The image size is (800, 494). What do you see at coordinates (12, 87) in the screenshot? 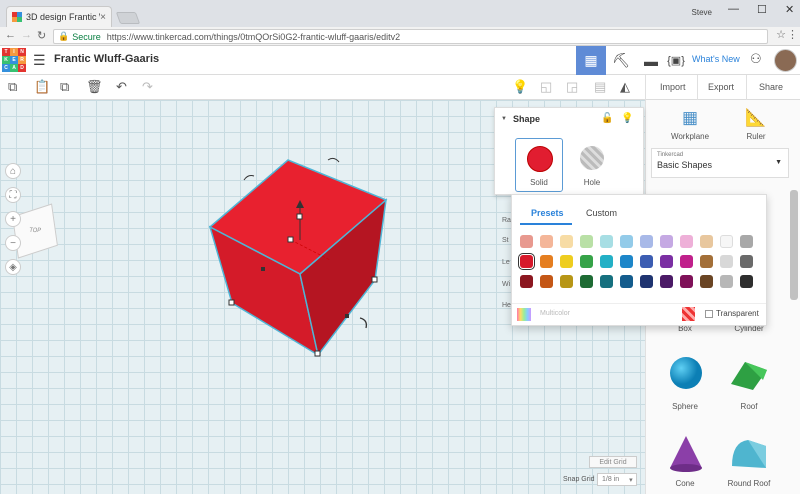
I see `copy-icon: ⧉` at bounding box center [12, 87].